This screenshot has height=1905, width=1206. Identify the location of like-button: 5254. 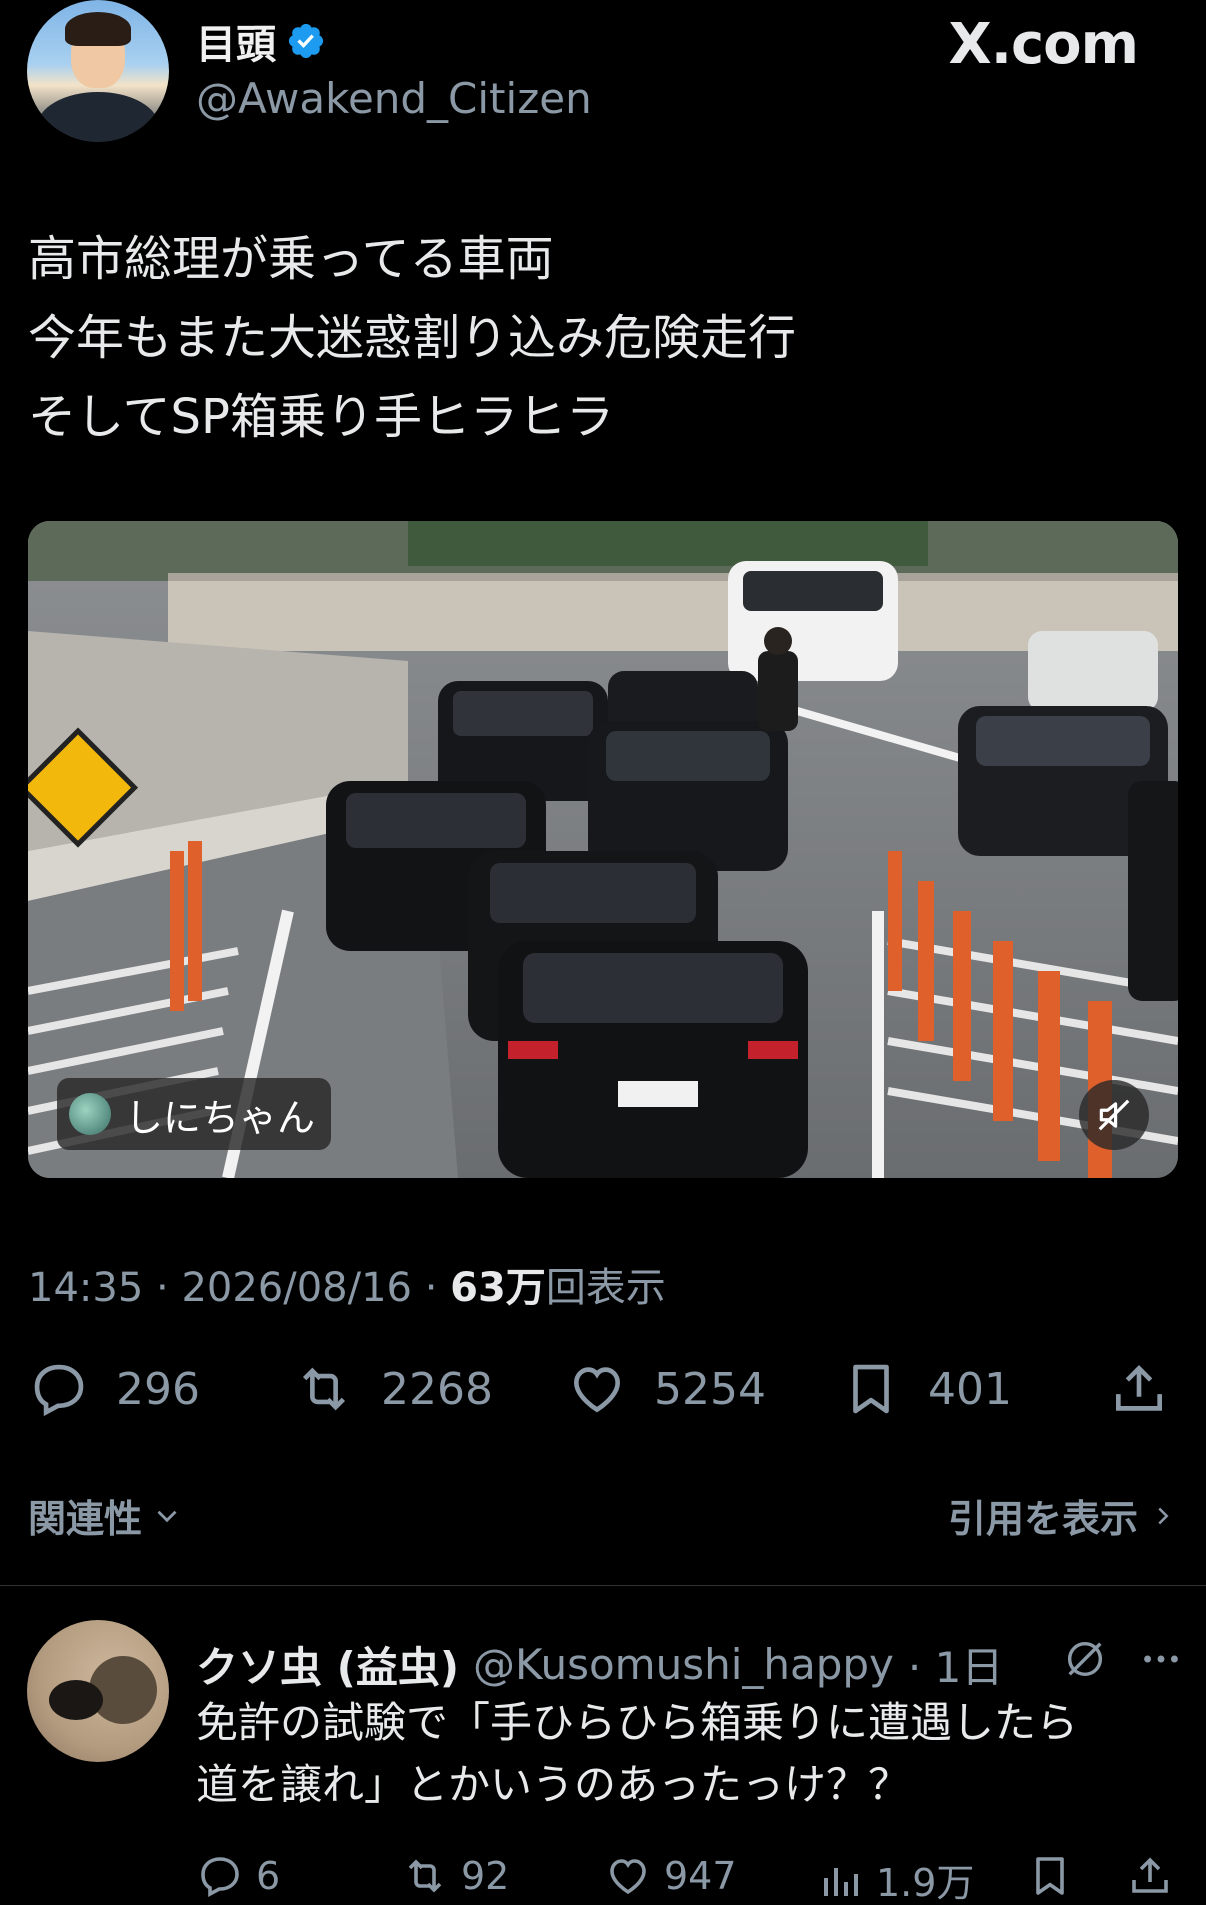
(666, 1389).